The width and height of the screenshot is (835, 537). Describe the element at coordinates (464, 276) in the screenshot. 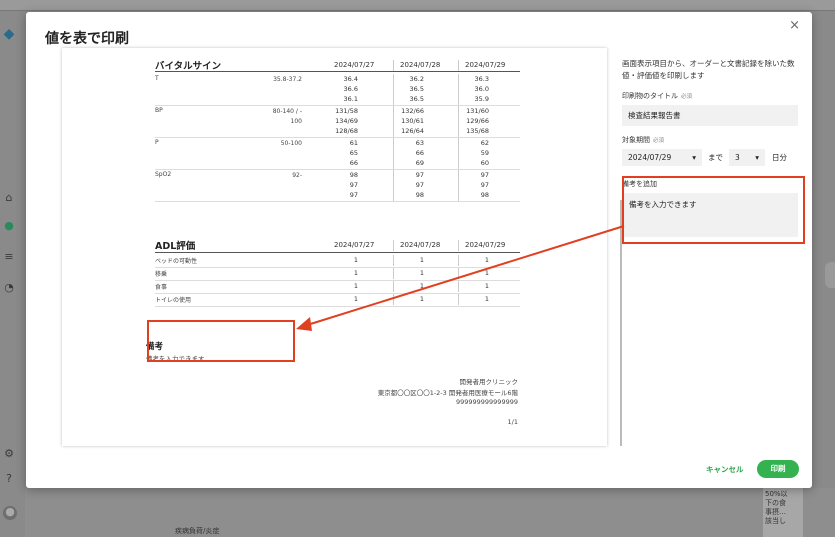

I see `arrow-line` at that location.